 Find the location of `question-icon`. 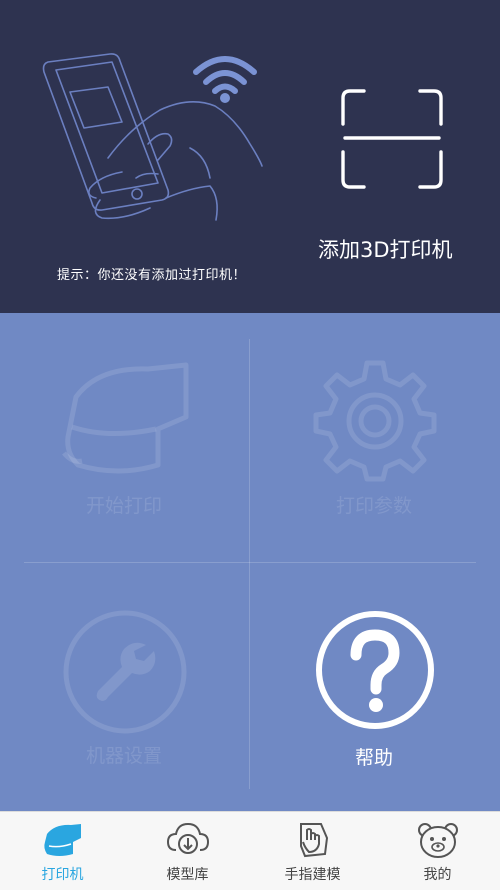

question-icon is located at coordinates (375, 670).